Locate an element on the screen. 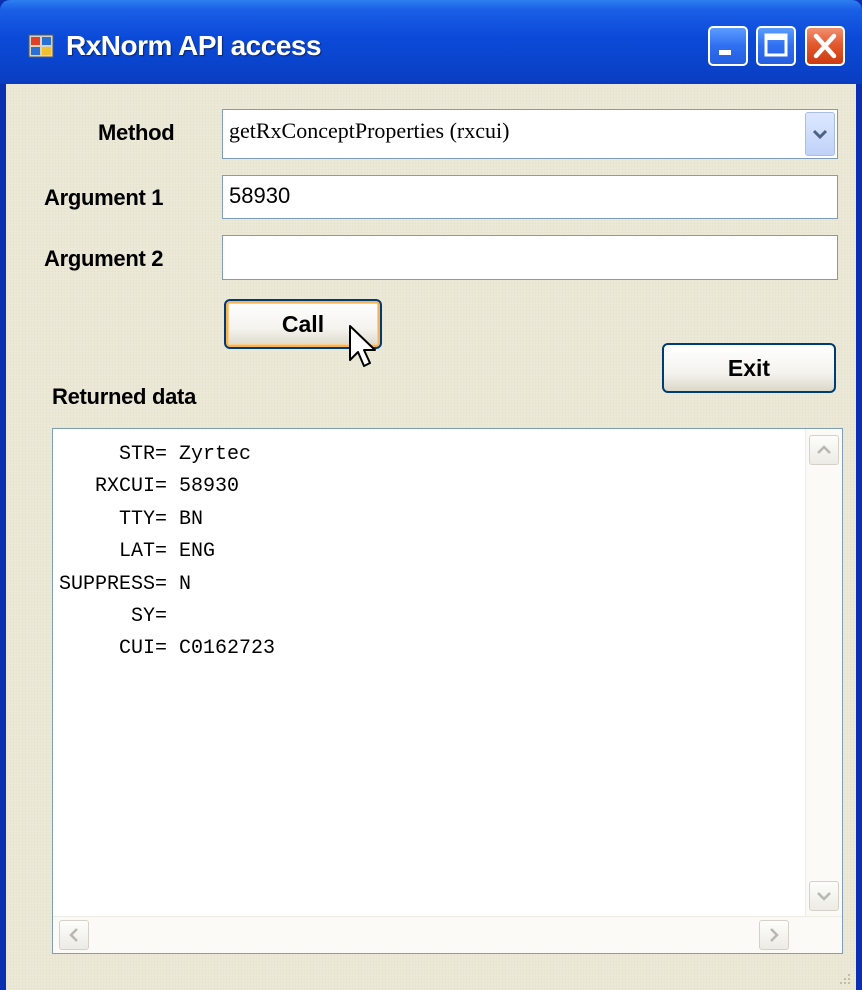  argument2-label: Argument 2 is located at coordinates (104, 258).